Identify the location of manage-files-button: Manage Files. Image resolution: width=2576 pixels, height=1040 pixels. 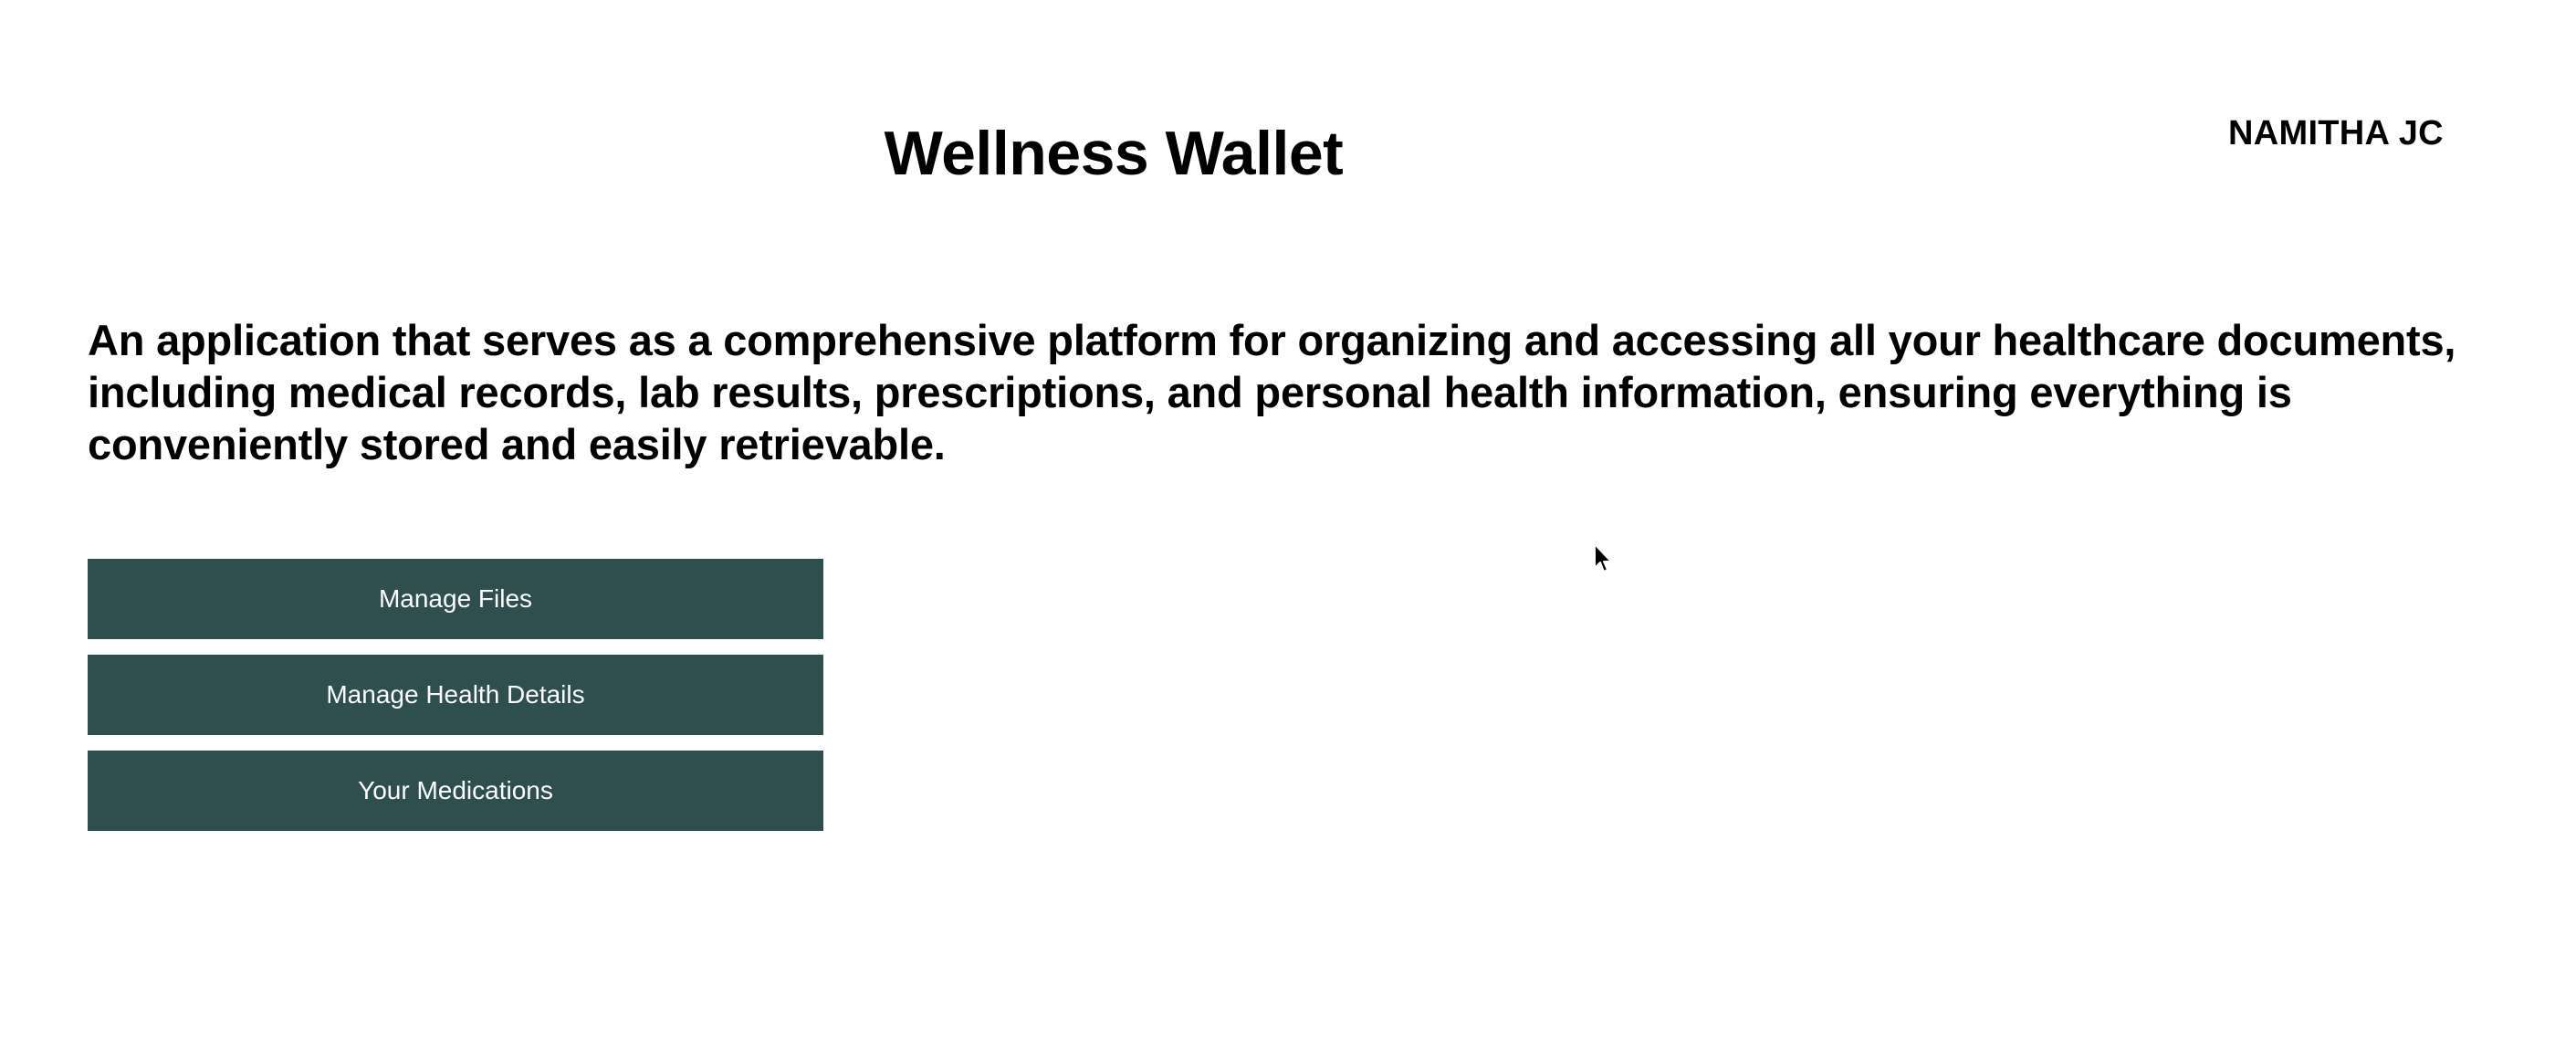
(456, 599).